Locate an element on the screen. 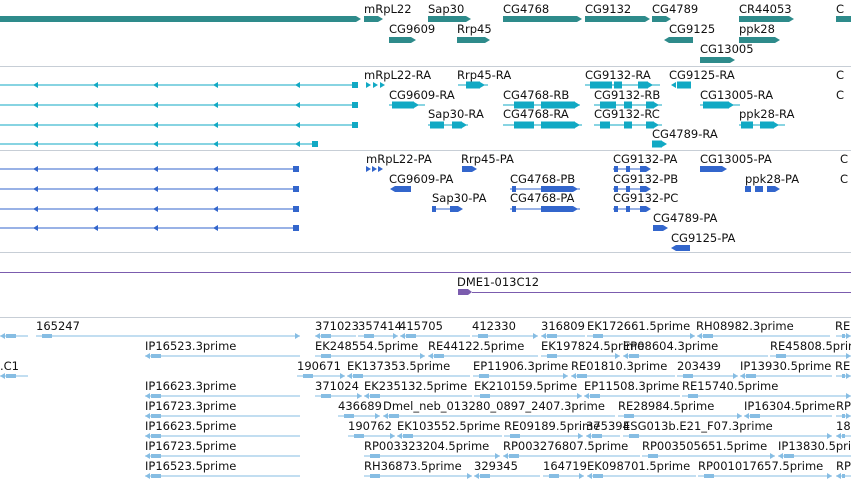 This screenshot has width=851, height=482. est-label: 203439 is located at coordinates (699, 366).